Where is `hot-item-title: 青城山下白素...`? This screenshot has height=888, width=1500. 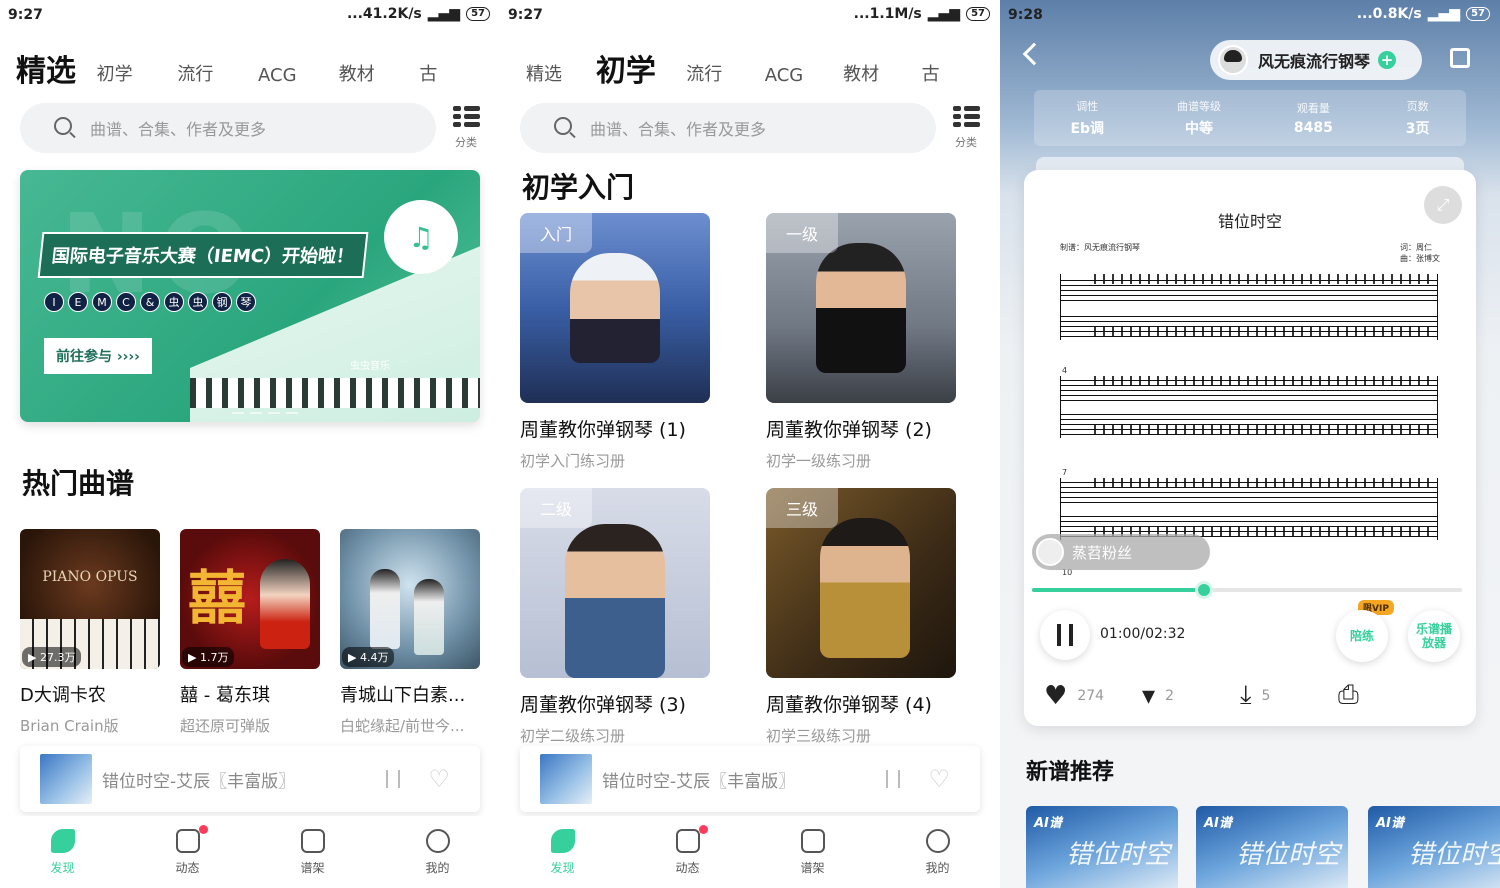
hot-item-title: 青城山下白素... is located at coordinates (403, 695).